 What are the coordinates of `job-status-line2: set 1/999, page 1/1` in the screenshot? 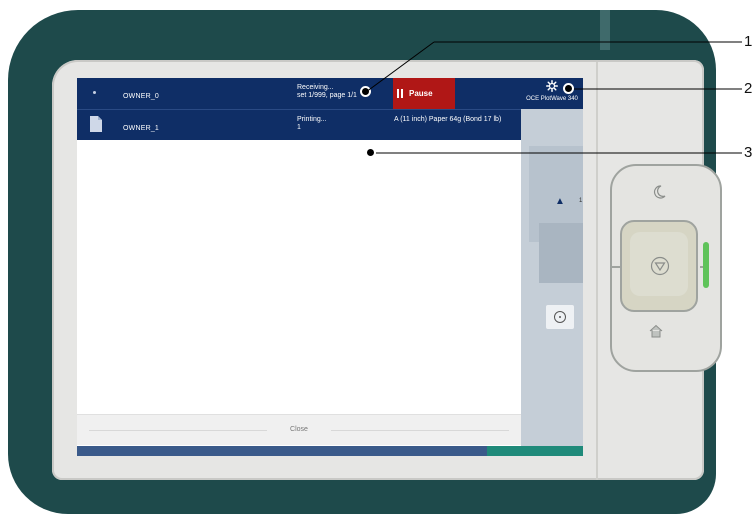 It's located at (327, 95).